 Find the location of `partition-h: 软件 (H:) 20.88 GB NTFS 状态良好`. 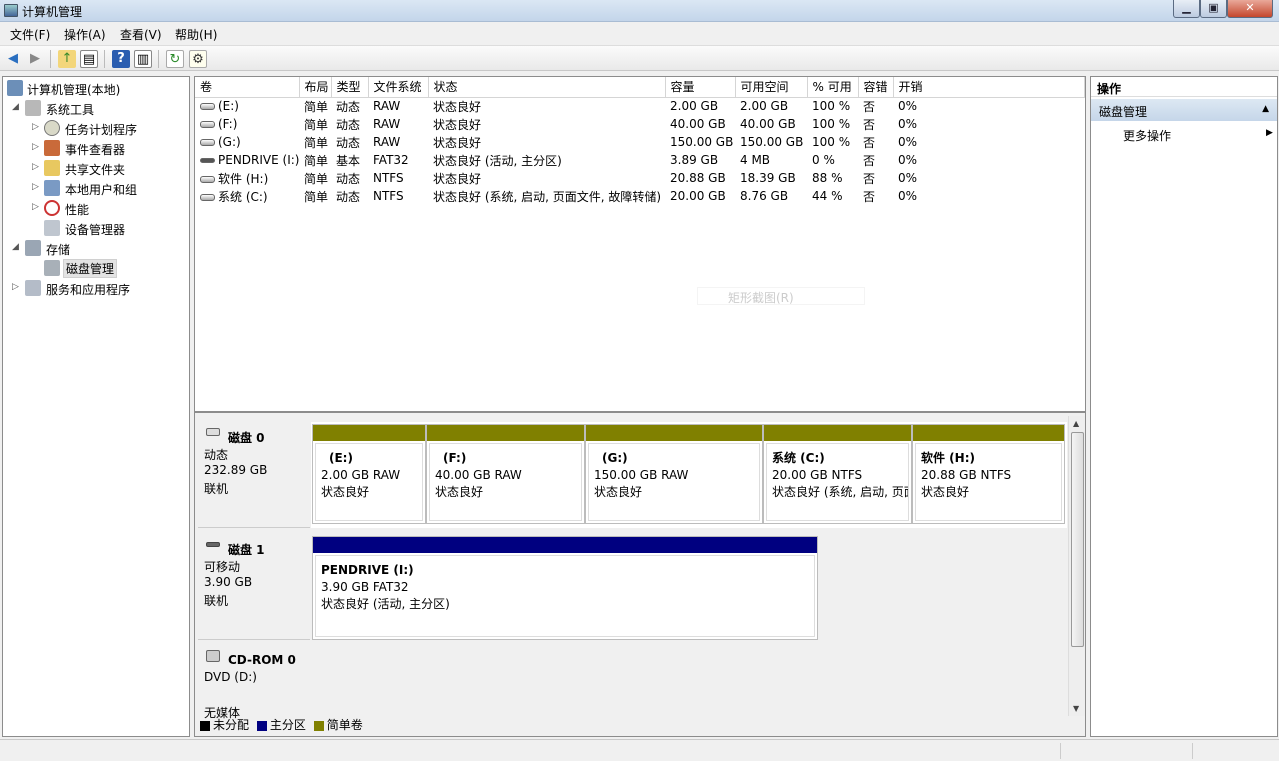

partition-h: 软件 (H:) 20.88 GB NTFS 状态良好 is located at coordinates (988, 474).